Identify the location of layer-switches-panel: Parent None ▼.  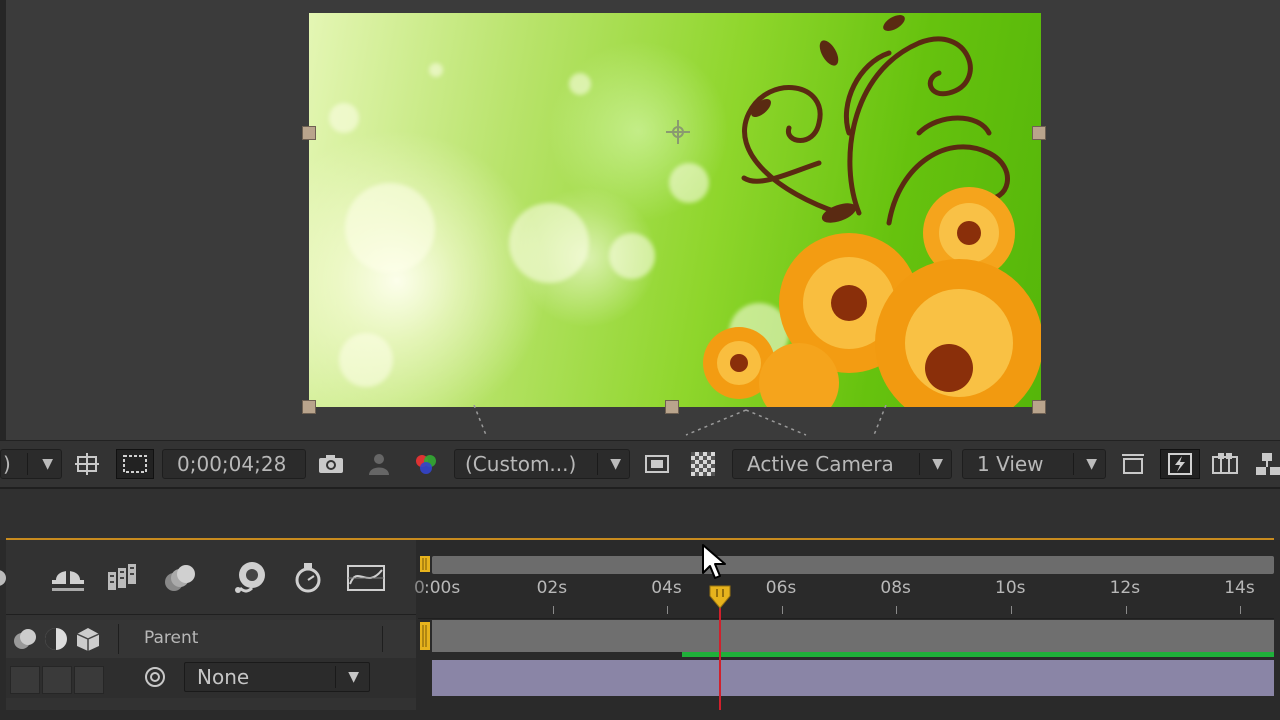
(208, 625).